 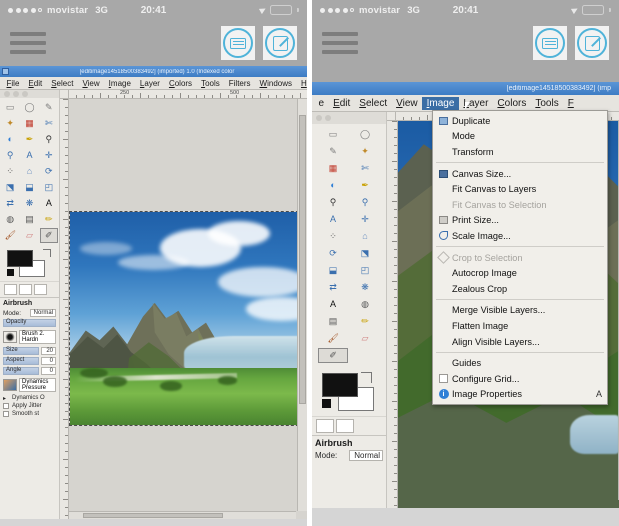 What do you see at coordinates (48, 351) in the screenshot?
I see `size-value: 20` at bounding box center [48, 351].